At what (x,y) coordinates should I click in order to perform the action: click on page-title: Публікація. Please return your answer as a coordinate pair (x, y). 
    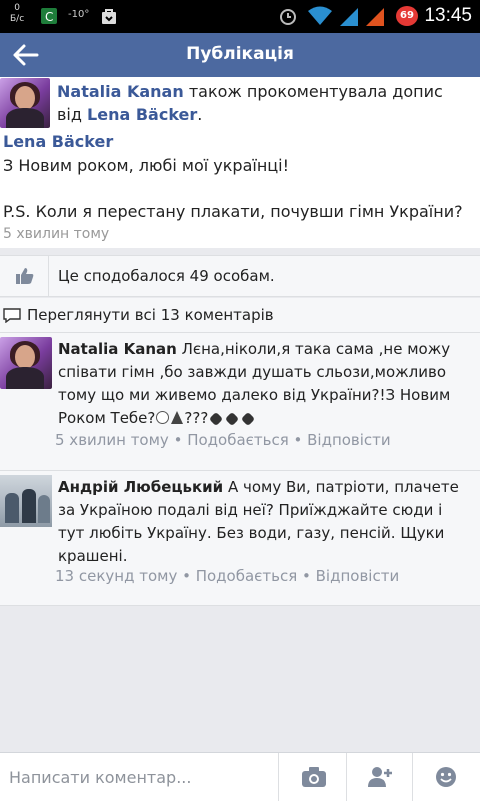
    Looking at the image, I should click on (240, 54).